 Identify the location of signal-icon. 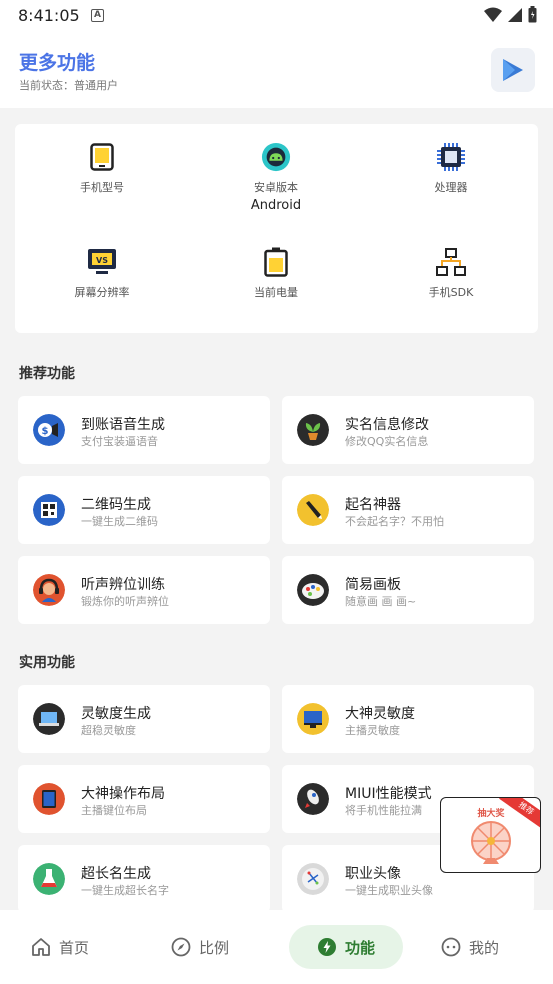
(515, 14).